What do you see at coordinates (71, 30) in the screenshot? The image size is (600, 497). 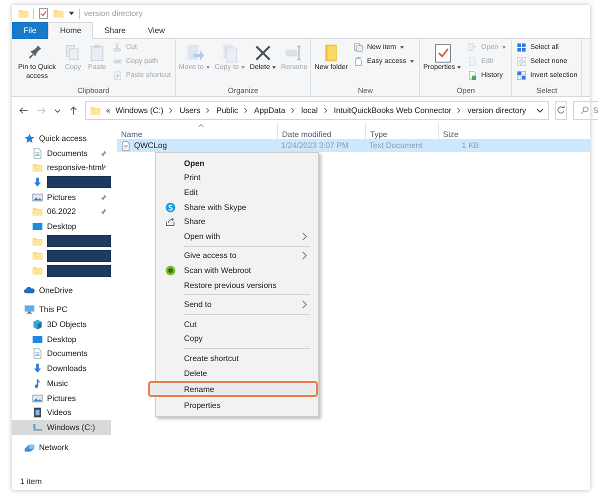 I see `ribbon-tab: Home` at bounding box center [71, 30].